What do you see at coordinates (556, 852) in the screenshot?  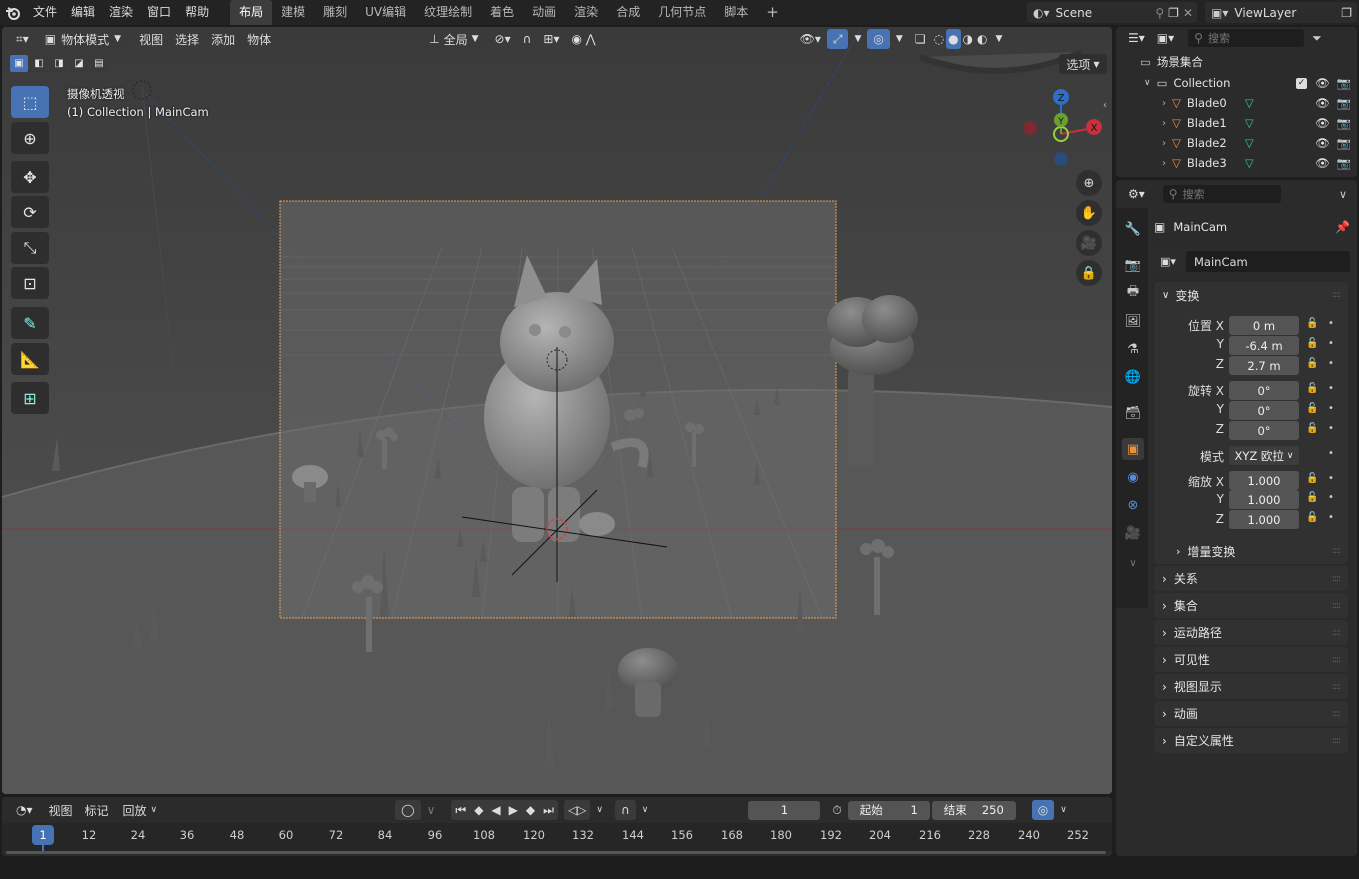 I see `timeline-scrollbar` at bounding box center [556, 852].